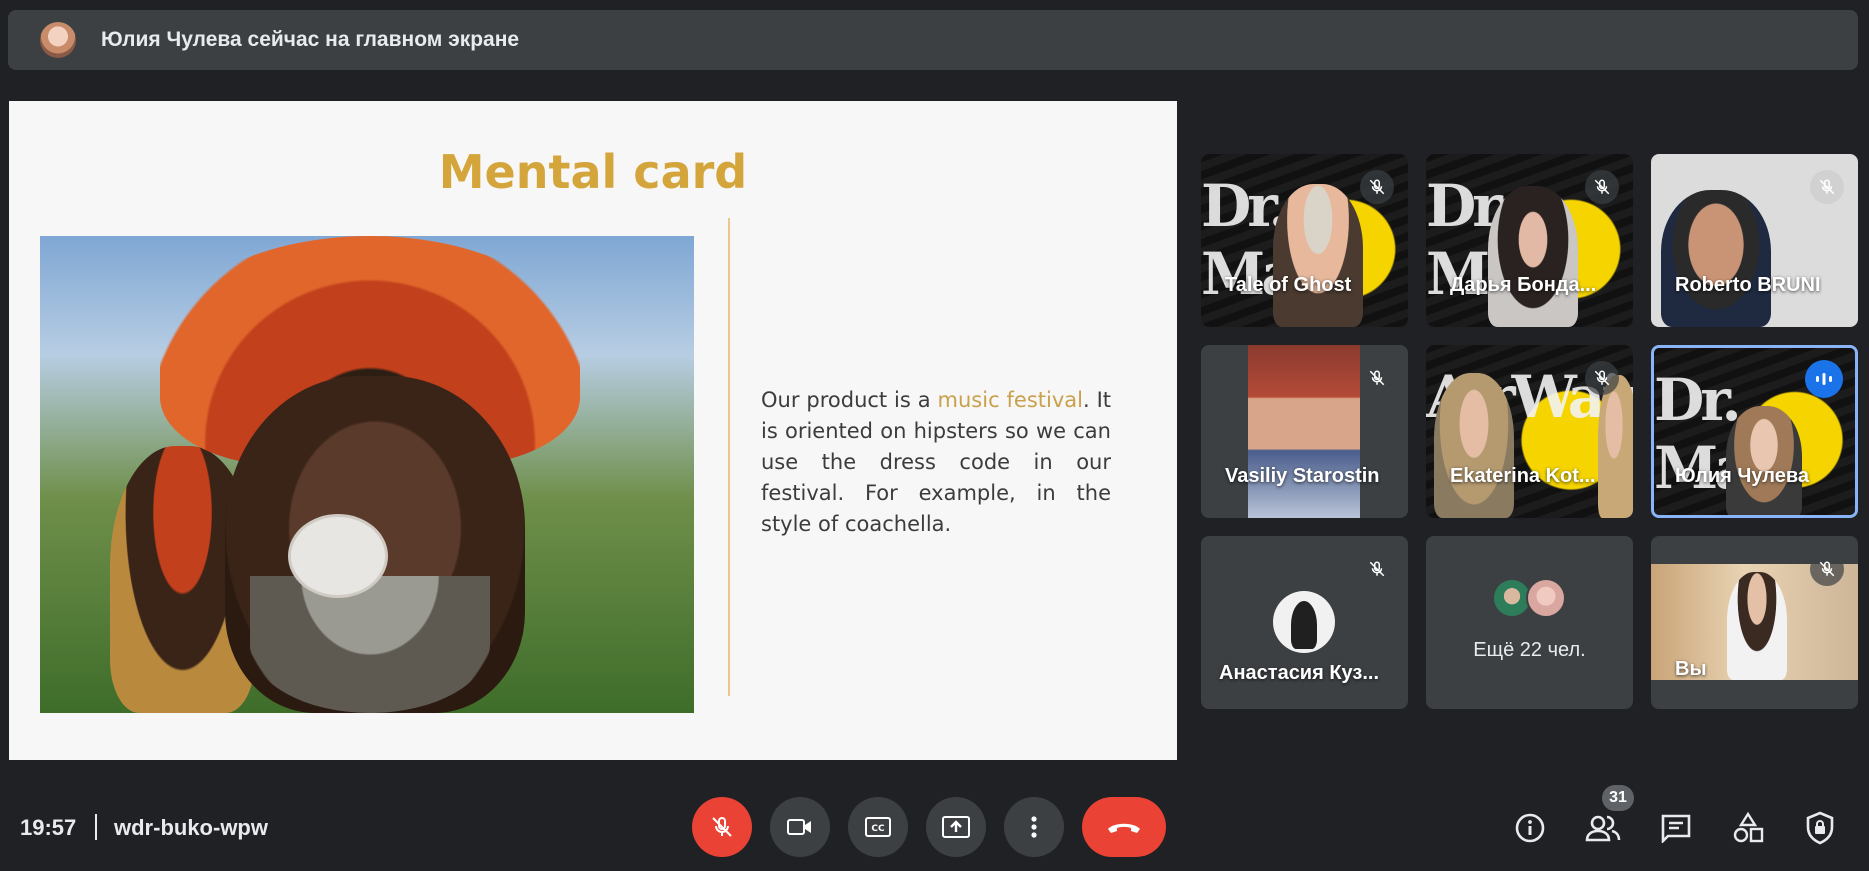 The height and width of the screenshot is (871, 1869). What do you see at coordinates (1618, 798) in the screenshot?
I see `participant-count-badge: 31` at bounding box center [1618, 798].